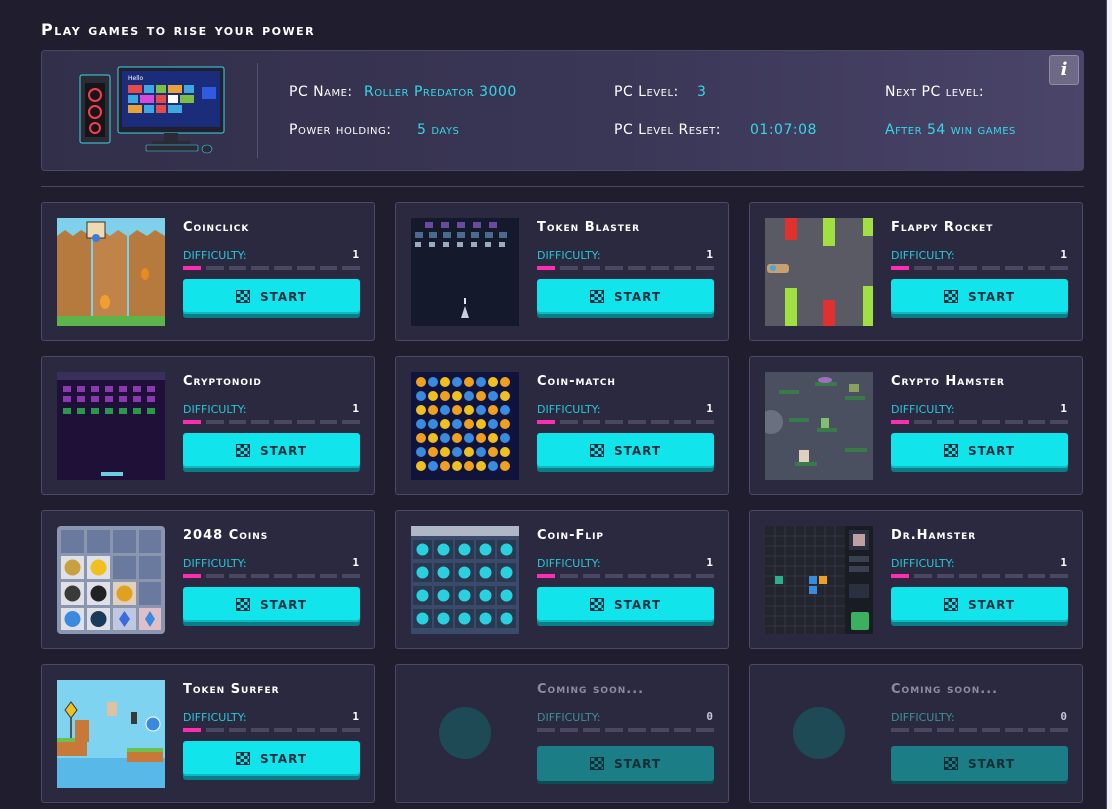 Image resolution: width=1112 pixels, height=809 pixels. What do you see at coordinates (111, 580) in the screenshot?
I see `2048-coins-thumbnail` at bounding box center [111, 580].